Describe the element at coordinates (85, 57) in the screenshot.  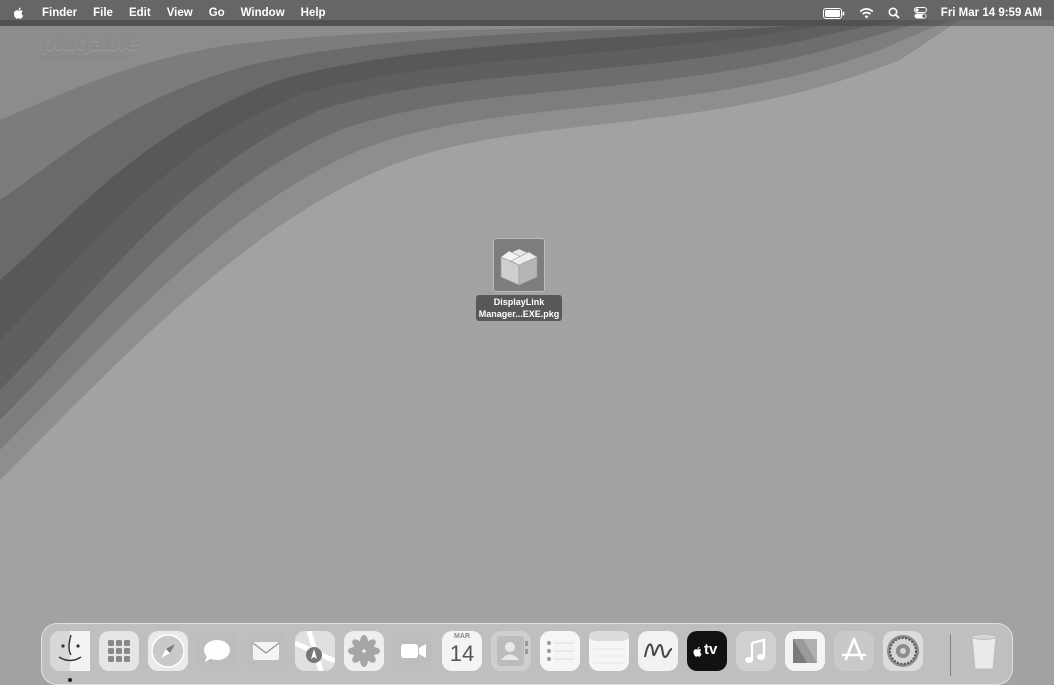
I see `watermark-bar` at that location.